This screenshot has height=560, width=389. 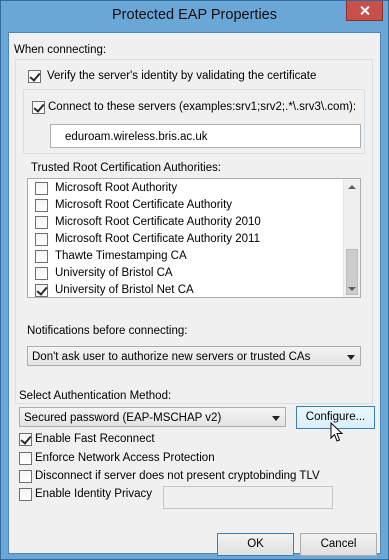 What do you see at coordinates (126, 168) in the screenshot?
I see `trusted-roots-label: Trusted Root Certification Authorities:` at bounding box center [126, 168].